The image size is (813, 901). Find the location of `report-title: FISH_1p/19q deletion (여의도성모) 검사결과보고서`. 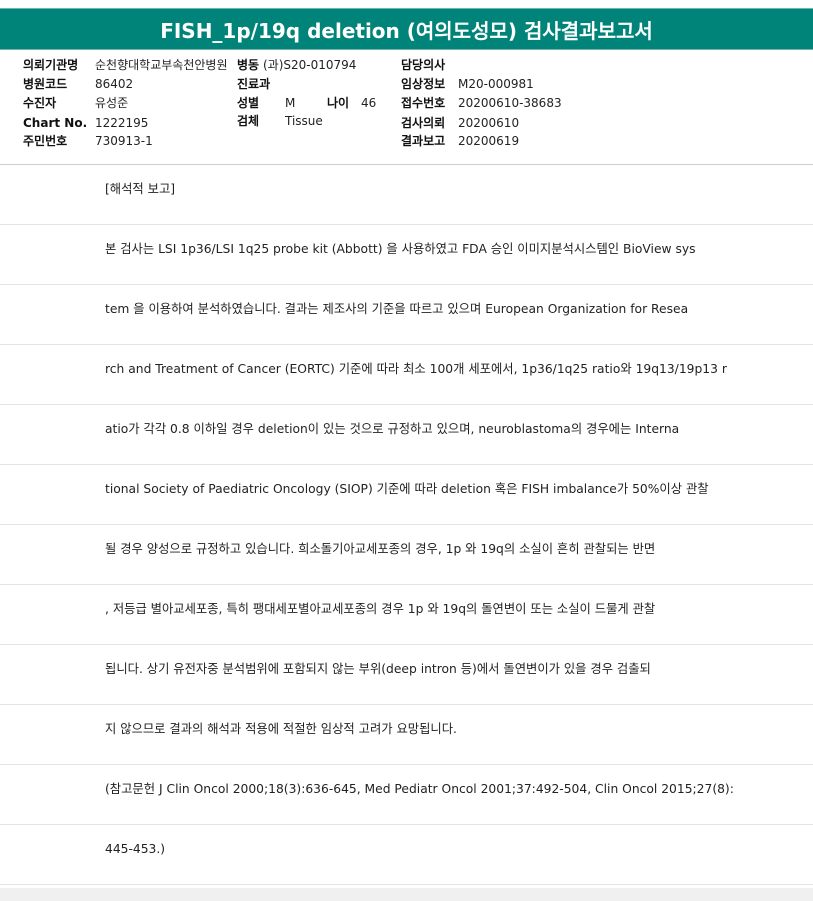

report-title: FISH_1p/19q deletion (여의도성모) 검사결과보고서 is located at coordinates (406, 29).